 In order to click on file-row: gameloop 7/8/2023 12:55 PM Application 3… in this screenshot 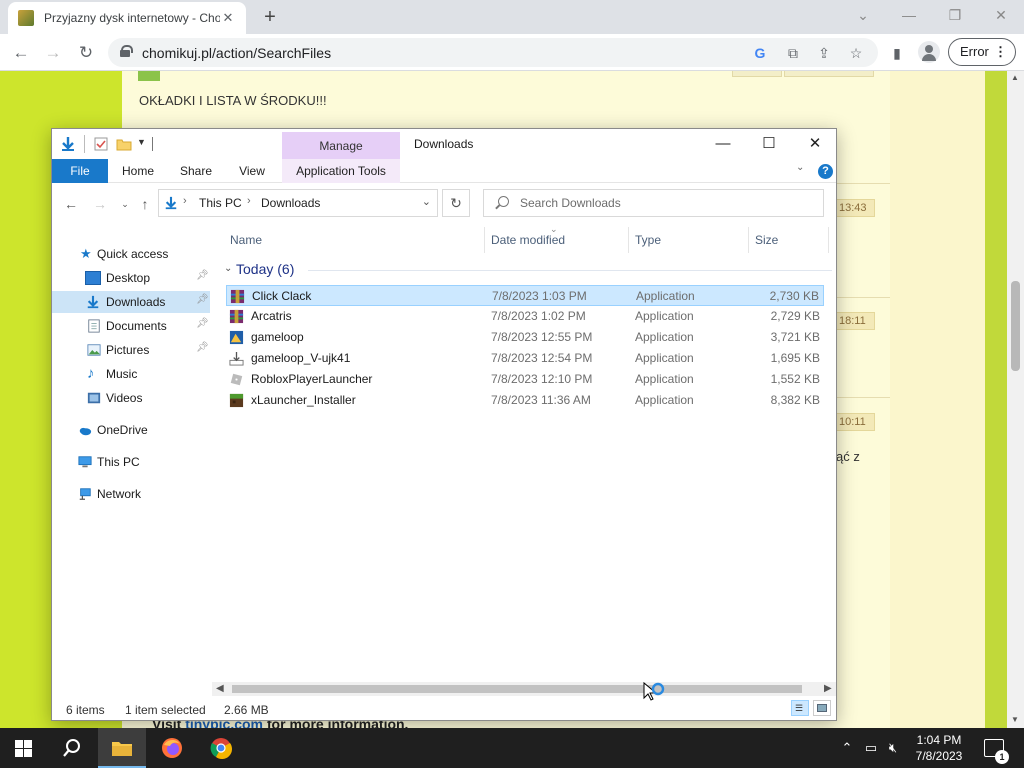, I will do `click(525, 337)`.